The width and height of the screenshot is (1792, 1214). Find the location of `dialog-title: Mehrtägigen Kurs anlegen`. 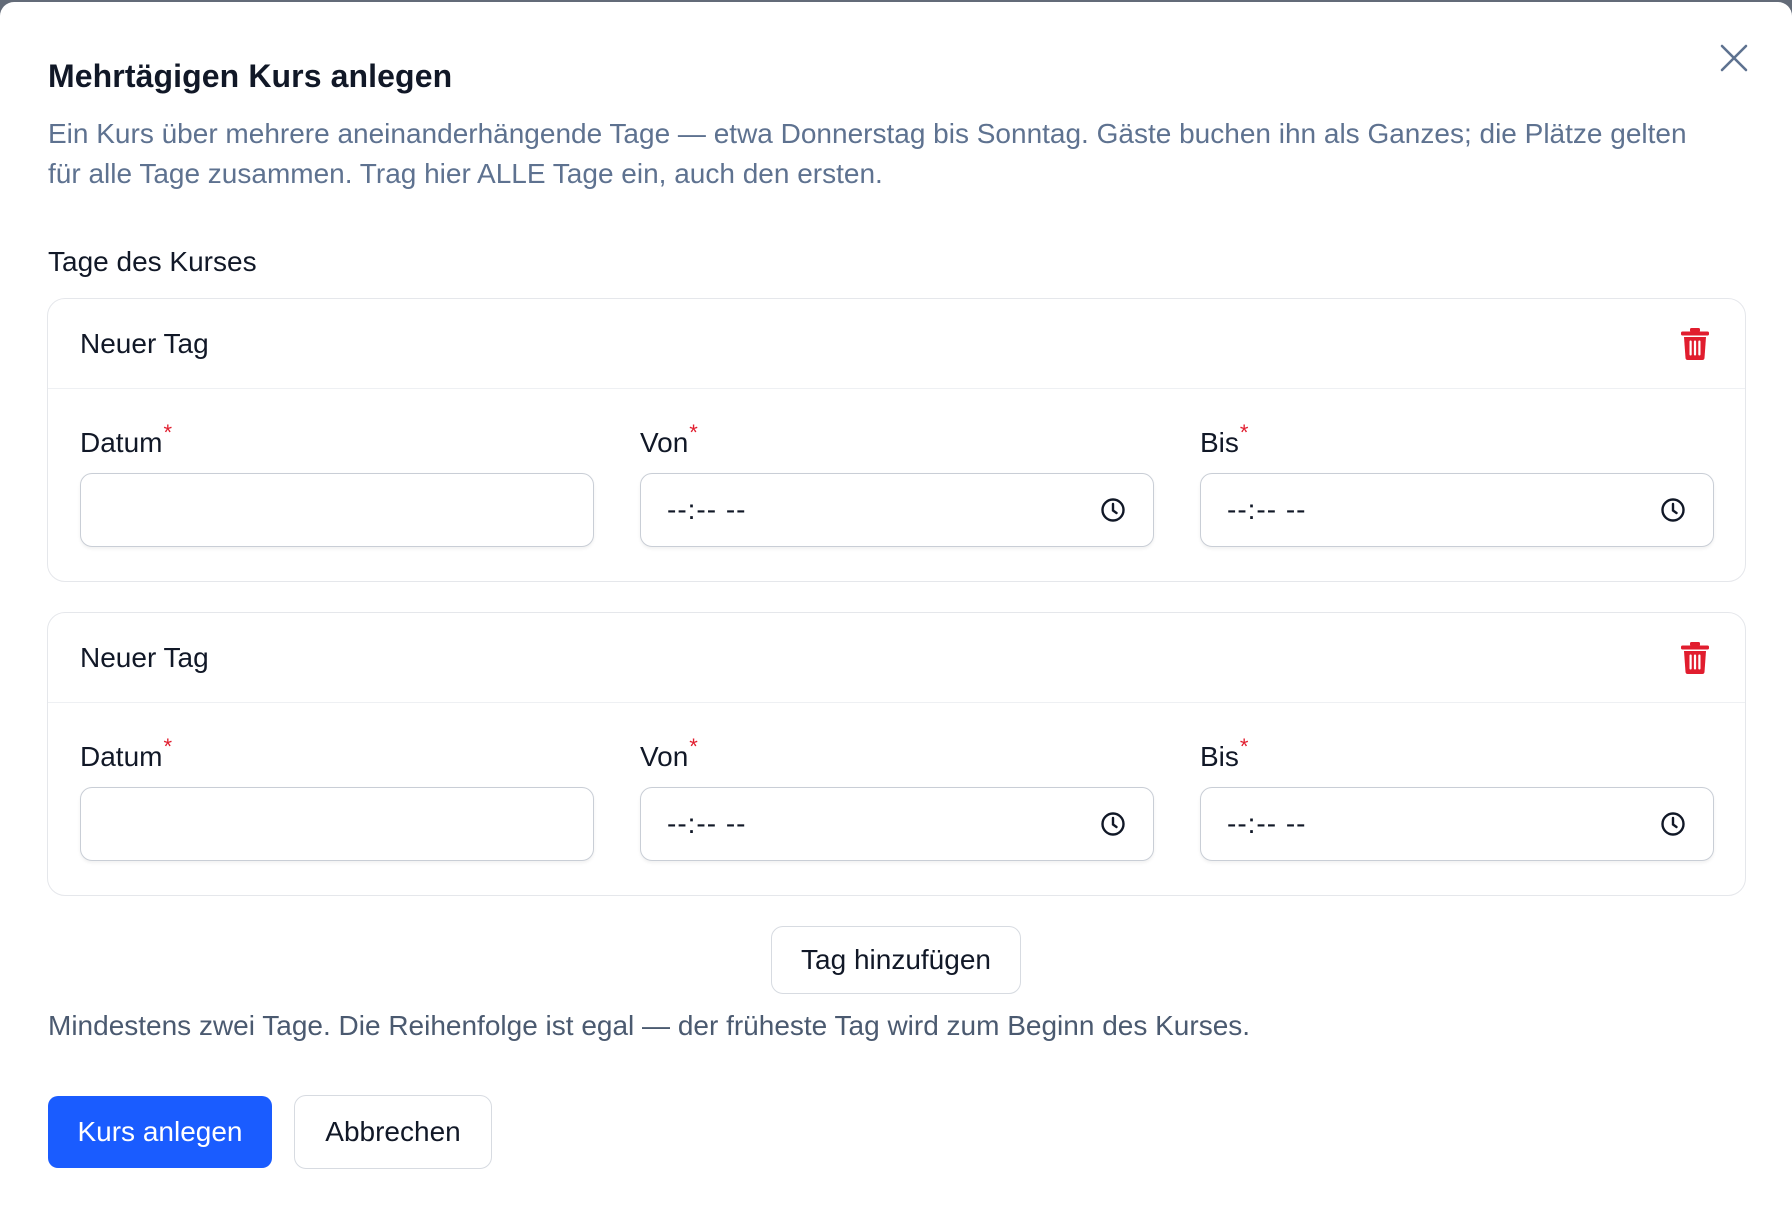

dialog-title: Mehrtägigen Kurs anlegen is located at coordinates (250, 76).